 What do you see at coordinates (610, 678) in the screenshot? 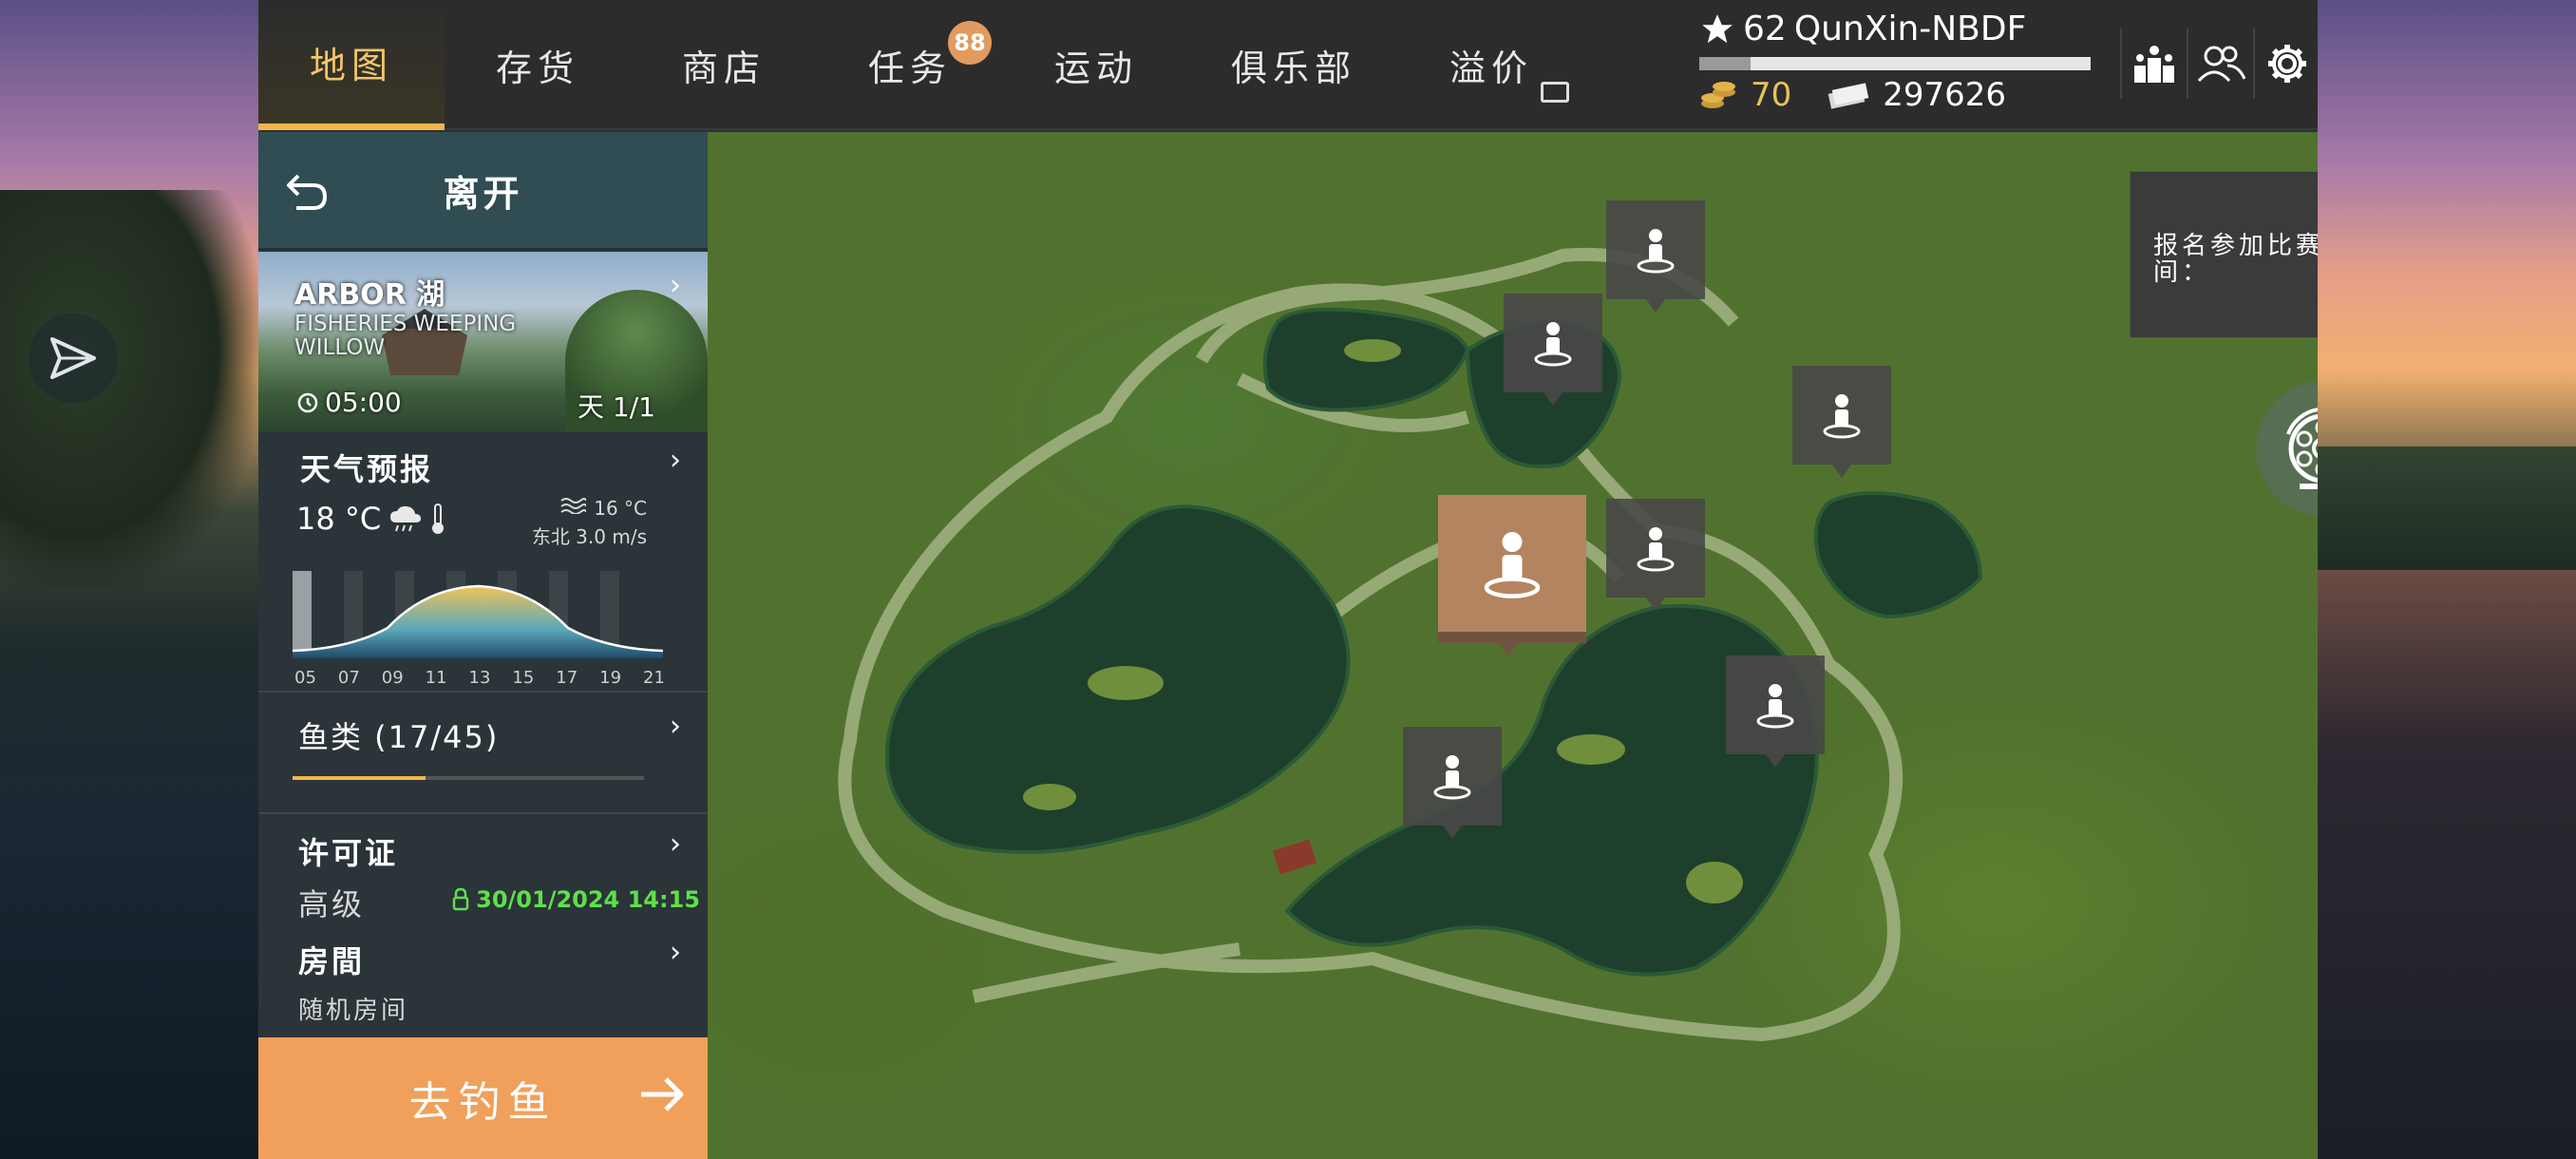
I see `hour-label: 19` at bounding box center [610, 678].